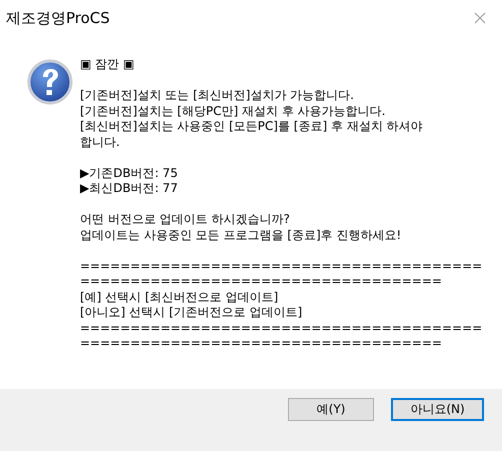 The width and height of the screenshot is (502, 451). I want to click on message-text: ▶기존DB버전: 75, so click(129, 173).